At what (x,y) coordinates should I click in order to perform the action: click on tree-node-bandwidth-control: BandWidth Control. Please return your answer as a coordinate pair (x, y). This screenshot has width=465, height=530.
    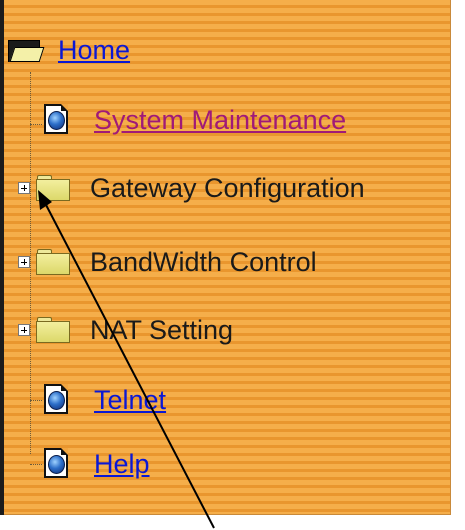
    Looking at the image, I should click on (167, 262).